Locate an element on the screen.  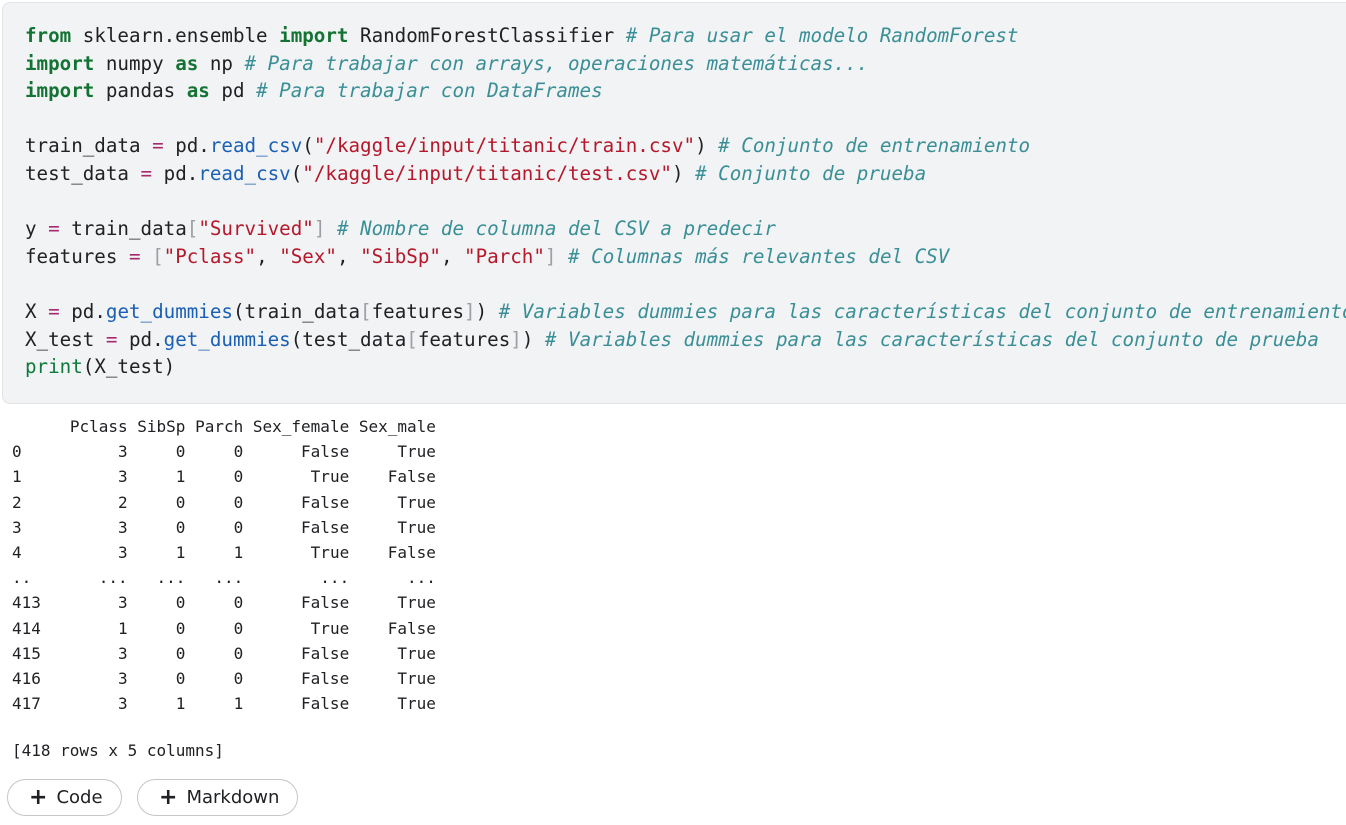
output-header-cell: Sex_male is located at coordinates (397, 426).